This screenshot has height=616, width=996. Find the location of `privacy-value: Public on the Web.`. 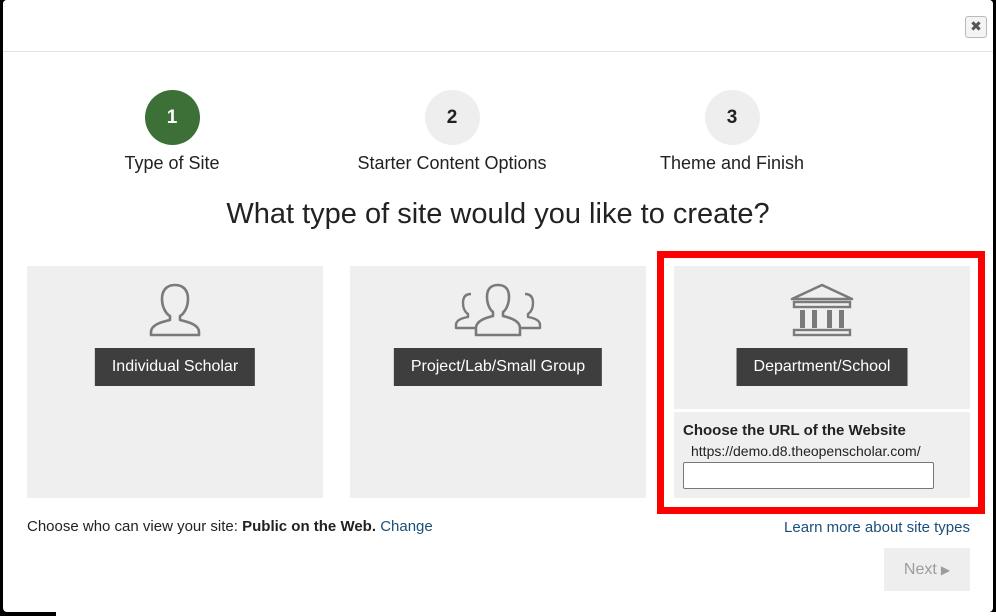

privacy-value: Public on the Web. is located at coordinates (309, 526).